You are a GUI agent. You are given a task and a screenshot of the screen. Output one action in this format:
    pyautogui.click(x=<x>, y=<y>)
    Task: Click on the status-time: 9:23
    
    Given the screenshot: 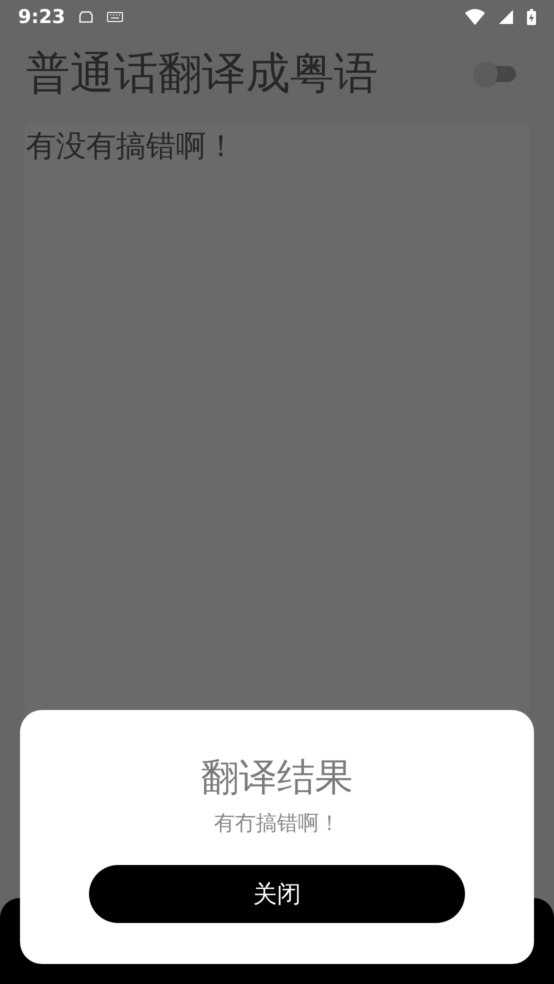 What is the action you would take?
    pyautogui.click(x=42, y=17)
    